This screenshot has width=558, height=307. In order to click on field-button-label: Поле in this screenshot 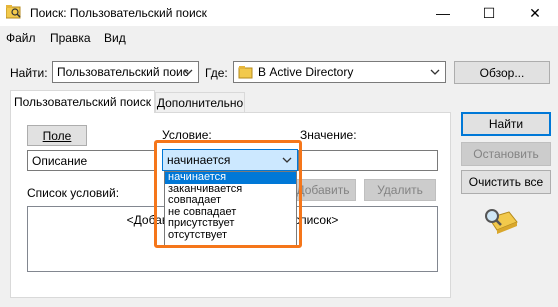, I will do `click(57, 135)`.